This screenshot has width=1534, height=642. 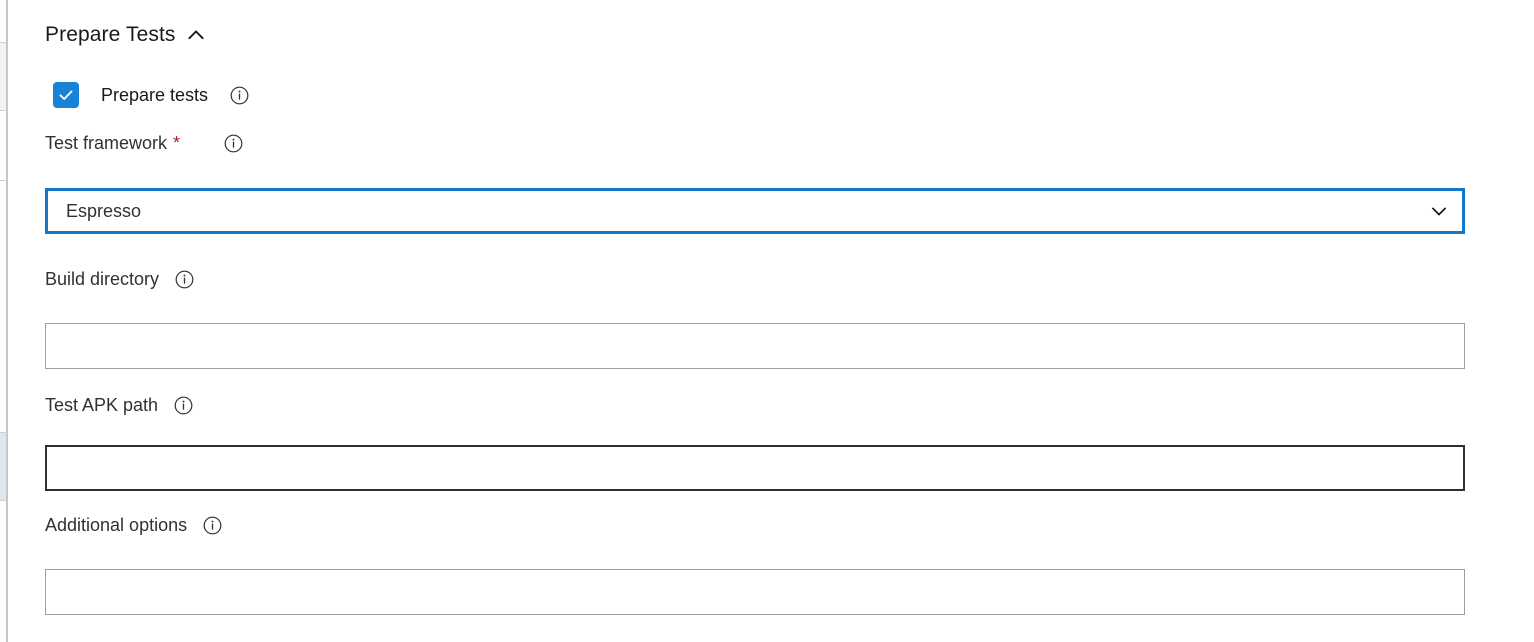 What do you see at coordinates (110, 34) in the screenshot?
I see `page-title: Prepare Tests` at bounding box center [110, 34].